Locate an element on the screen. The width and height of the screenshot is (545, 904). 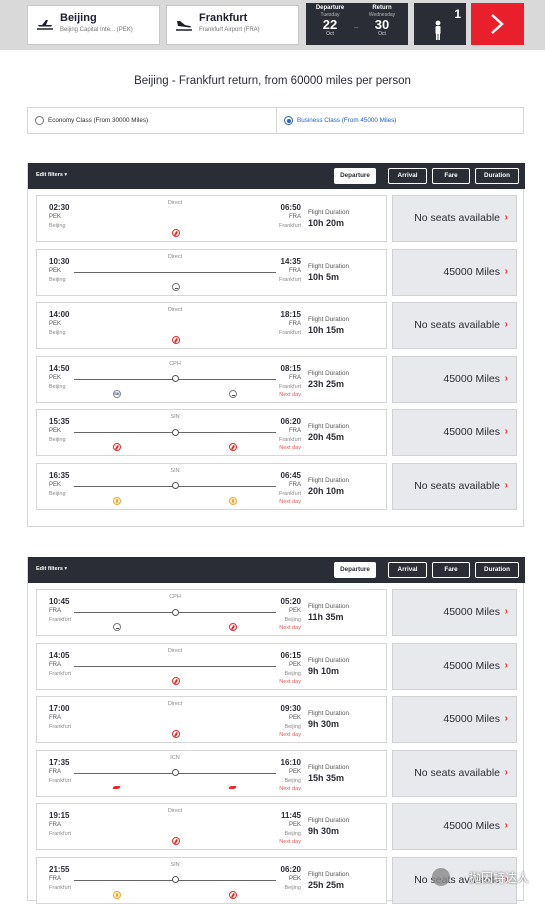
stop-label: CPH is located at coordinates (175, 597).